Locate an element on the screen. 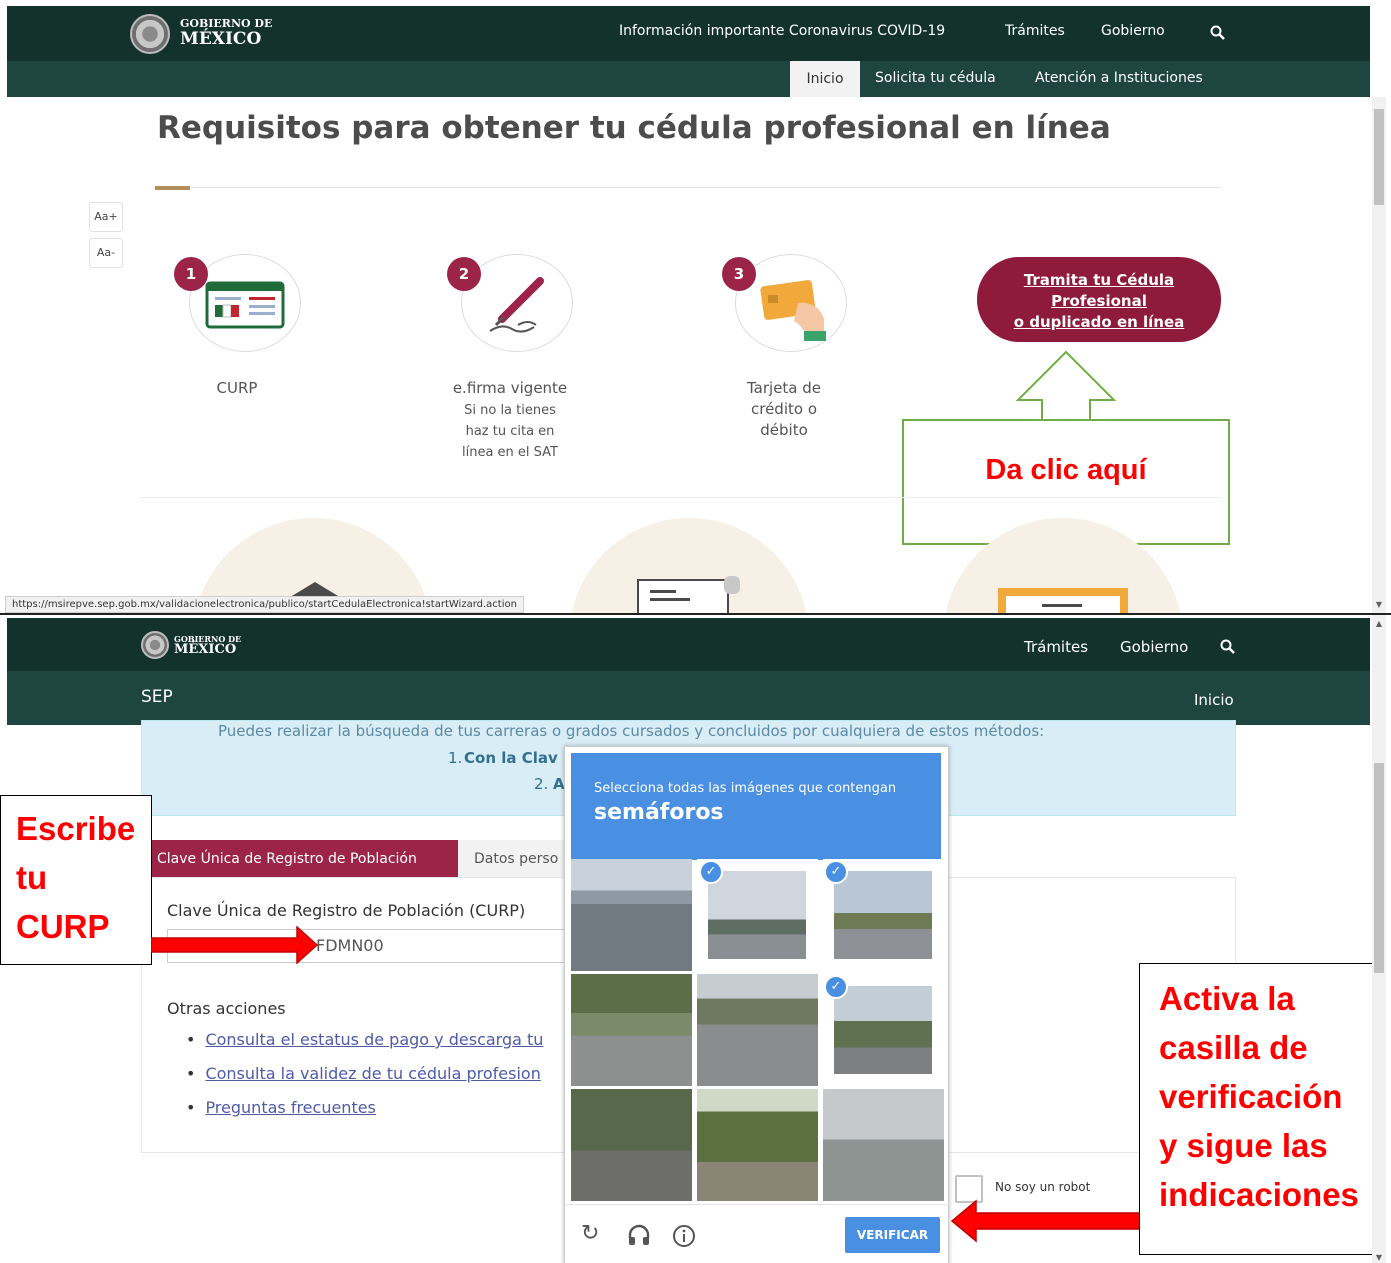  subnav-inicio-tab: Inicio is located at coordinates (825, 79).